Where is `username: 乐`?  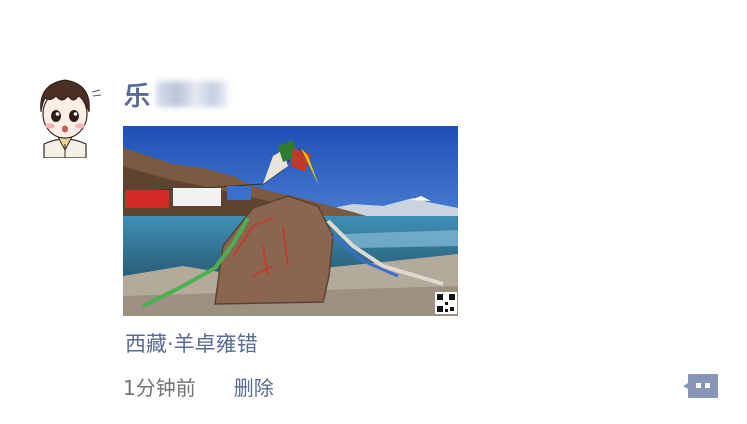
username: 乐 is located at coordinates (176, 94).